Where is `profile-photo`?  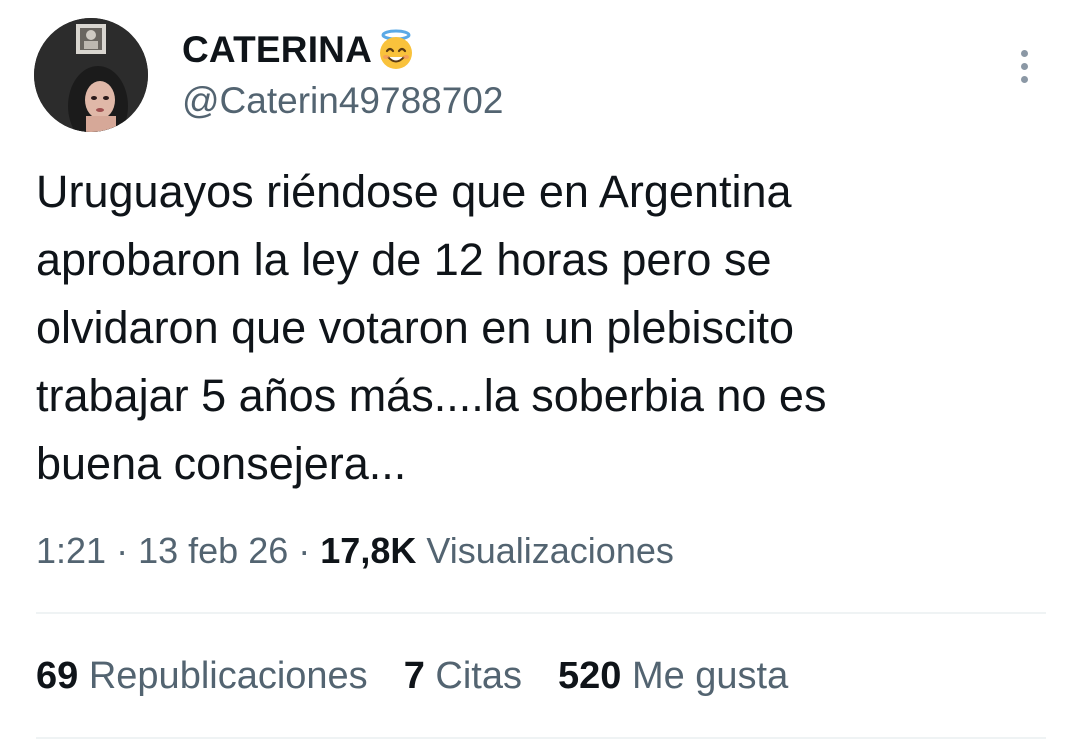 profile-photo is located at coordinates (91, 75).